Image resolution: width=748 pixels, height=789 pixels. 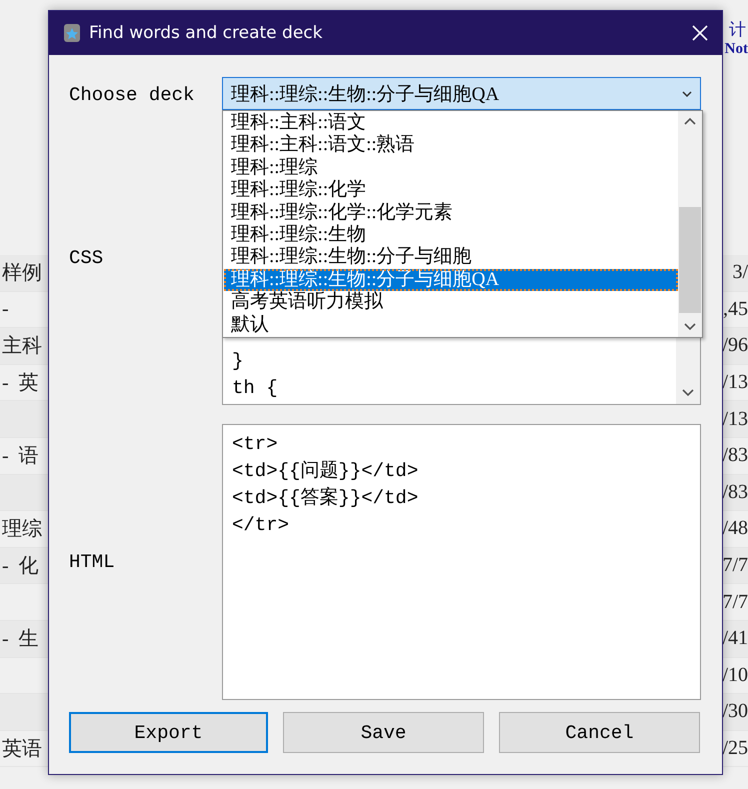 What do you see at coordinates (132, 95) in the screenshot?
I see `field-label: Choose deck` at bounding box center [132, 95].